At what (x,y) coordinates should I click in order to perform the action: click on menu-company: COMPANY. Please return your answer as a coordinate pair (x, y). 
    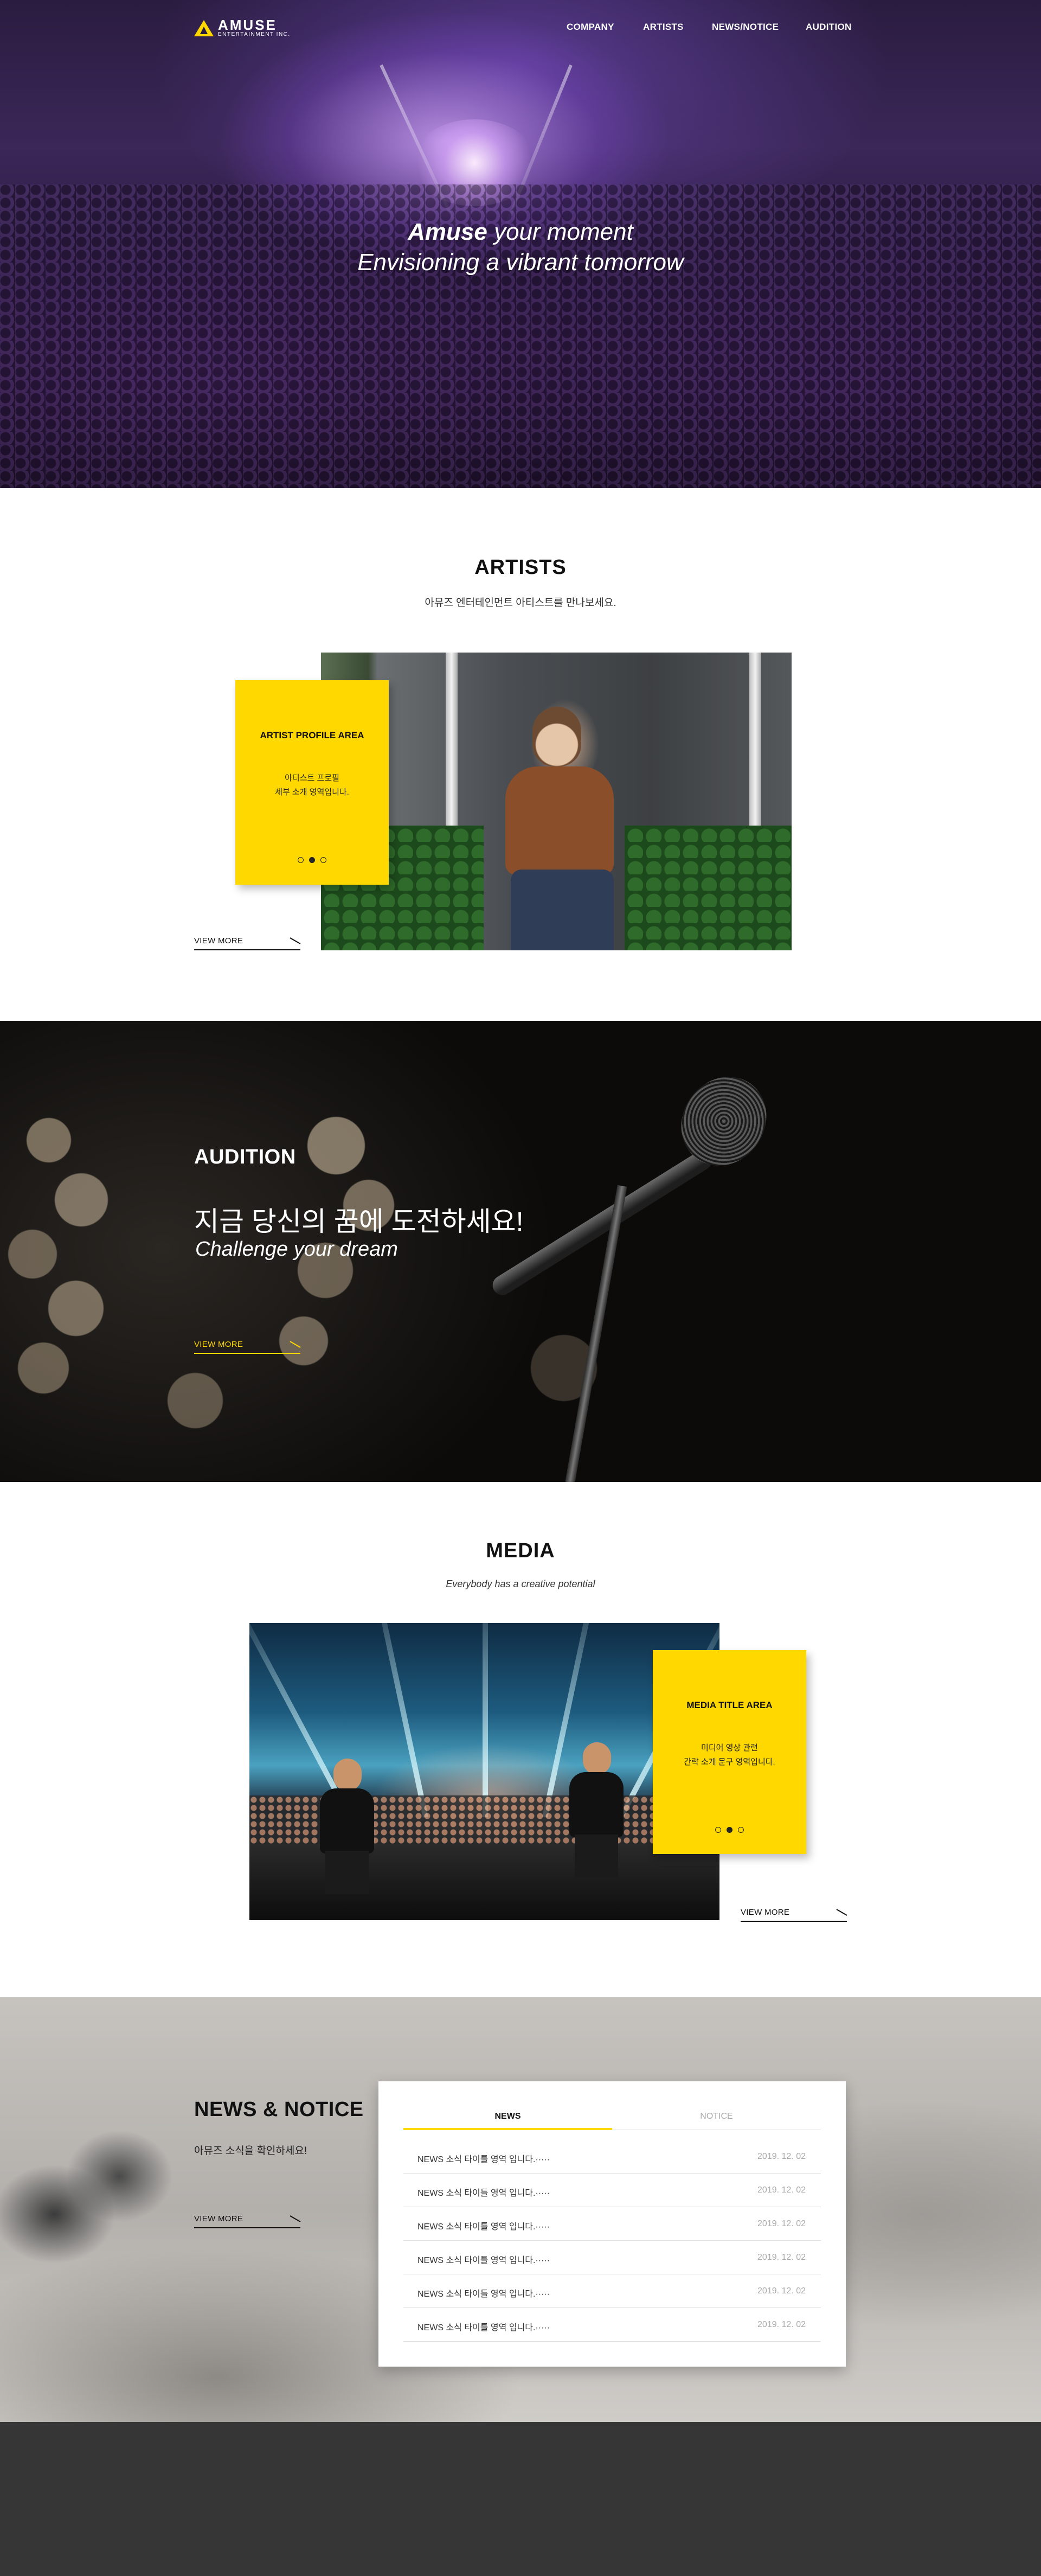
    Looking at the image, I should click on (591, 27).